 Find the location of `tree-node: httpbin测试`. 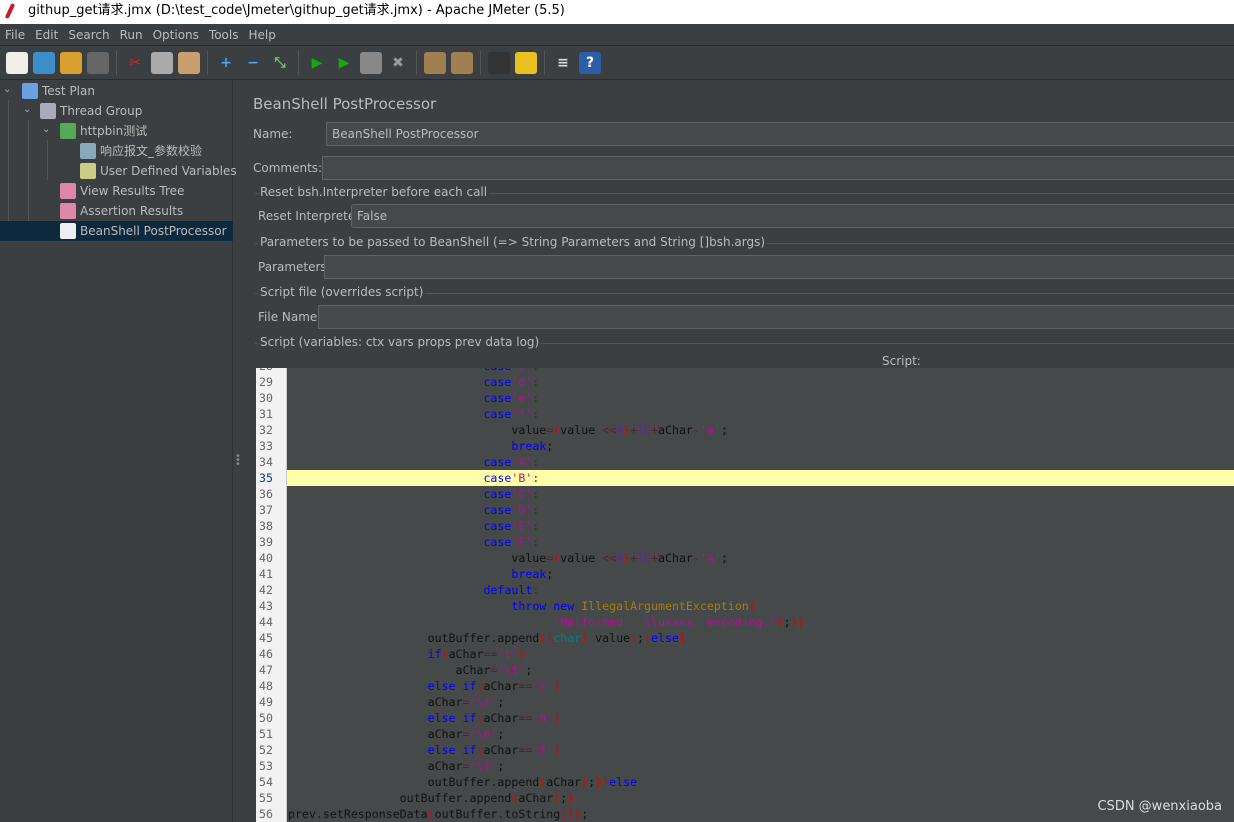

tree-node: httpbin测试 is located at coordinates (103, 131).